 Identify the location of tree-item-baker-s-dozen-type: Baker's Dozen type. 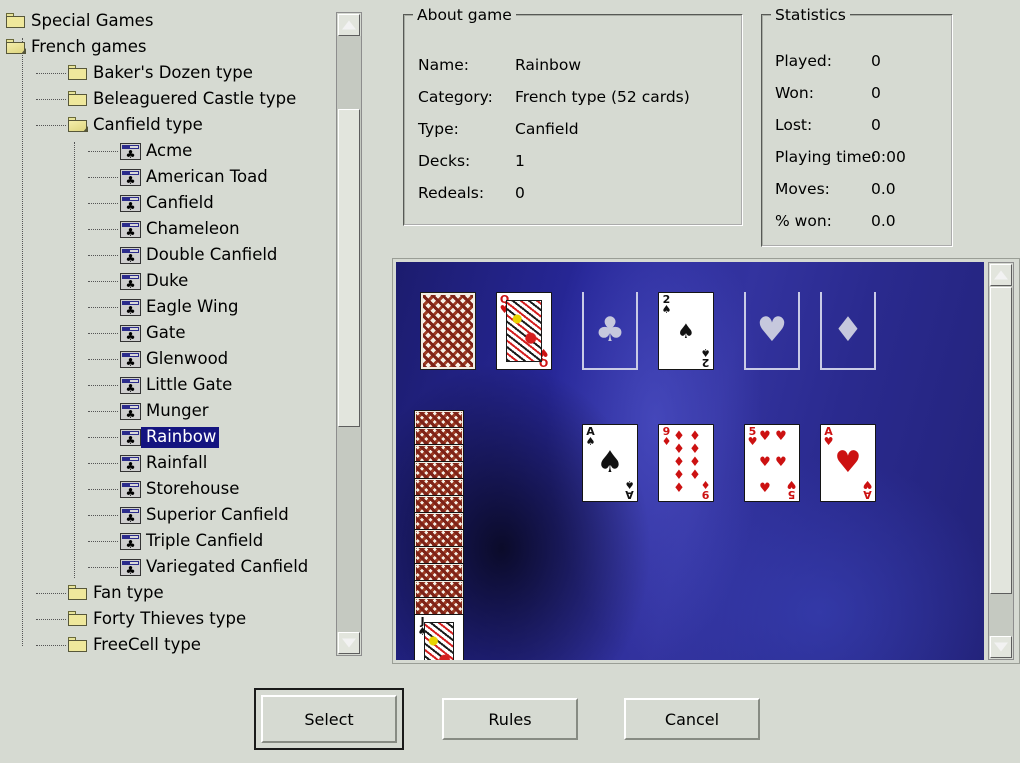
(146, 73).